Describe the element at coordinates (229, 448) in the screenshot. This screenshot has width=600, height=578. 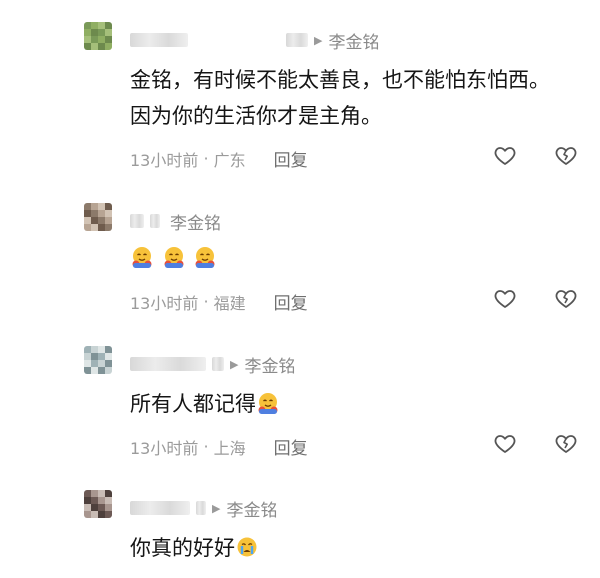
I see `comment-location: 上海` at that location.